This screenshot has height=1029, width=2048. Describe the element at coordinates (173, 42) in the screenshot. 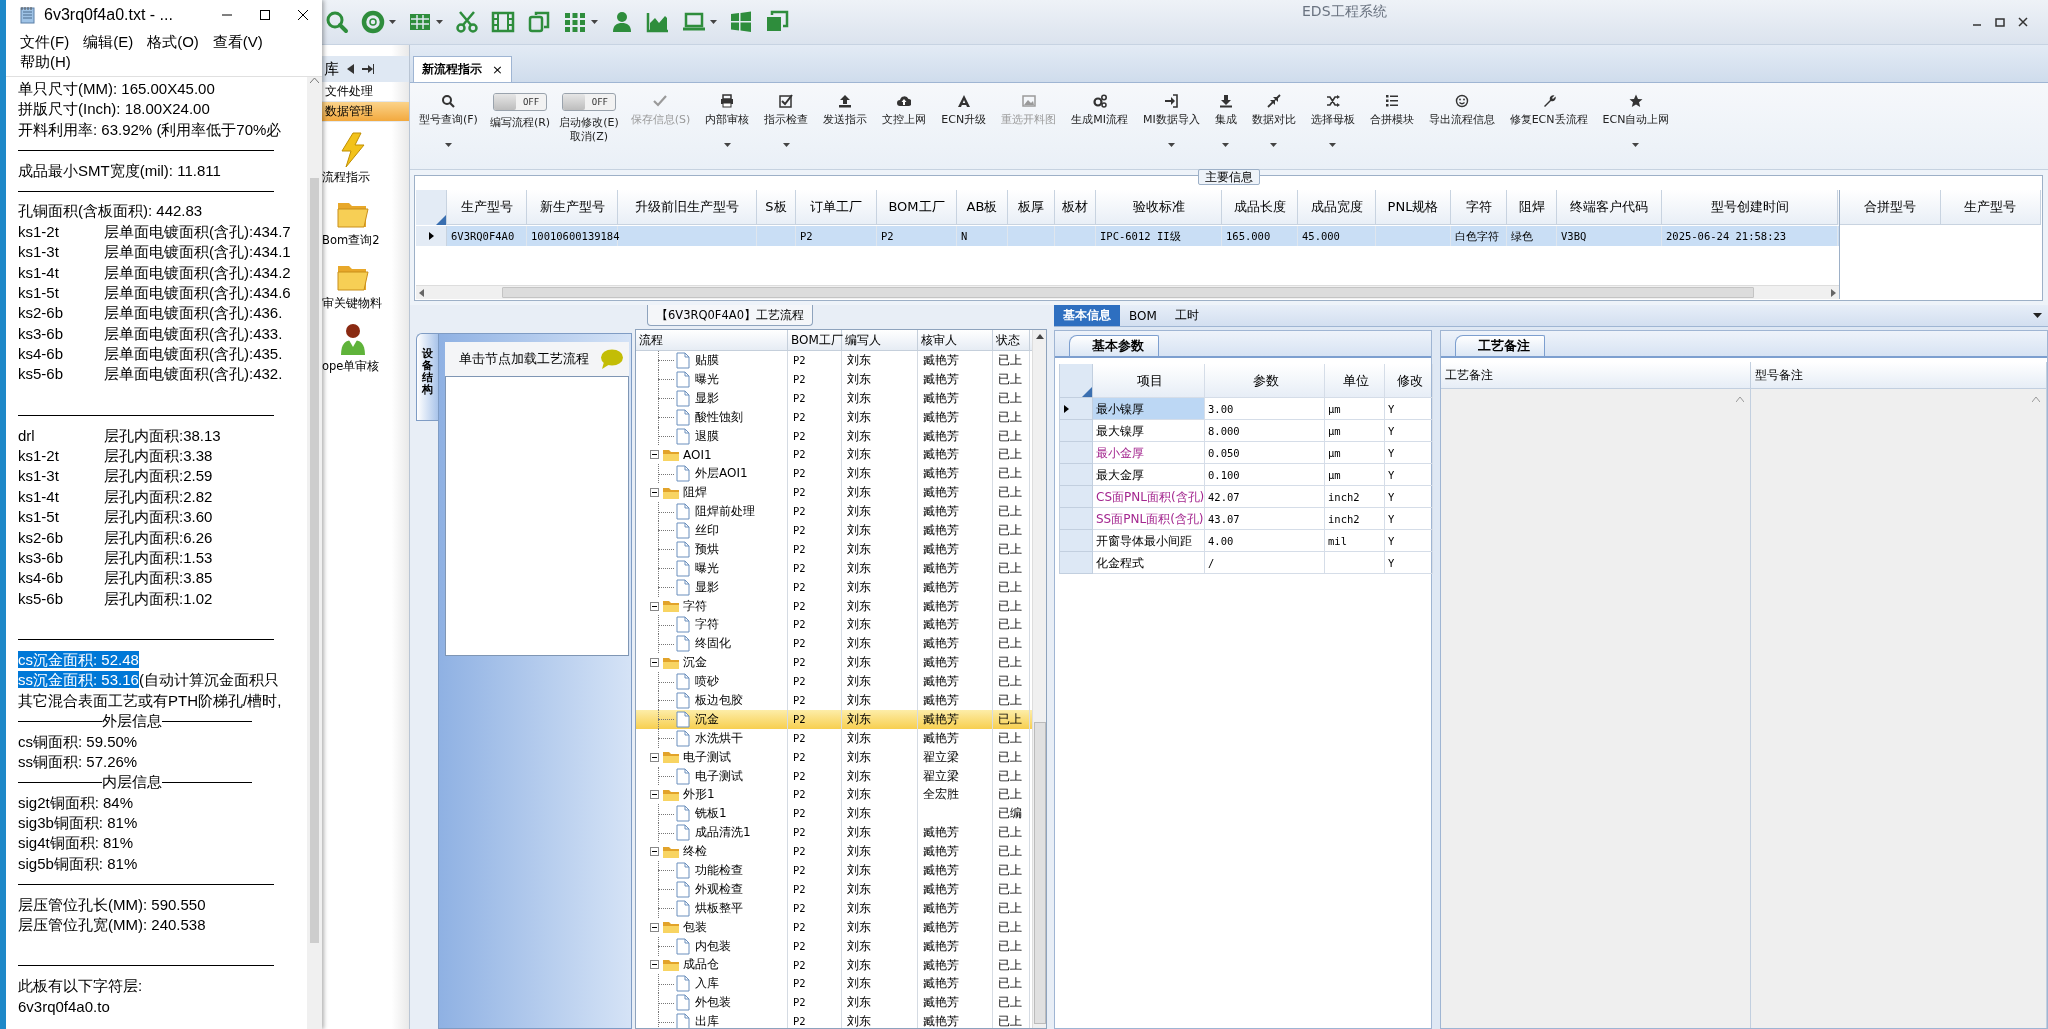

I see `menu-item: 格式(O)` at that location.